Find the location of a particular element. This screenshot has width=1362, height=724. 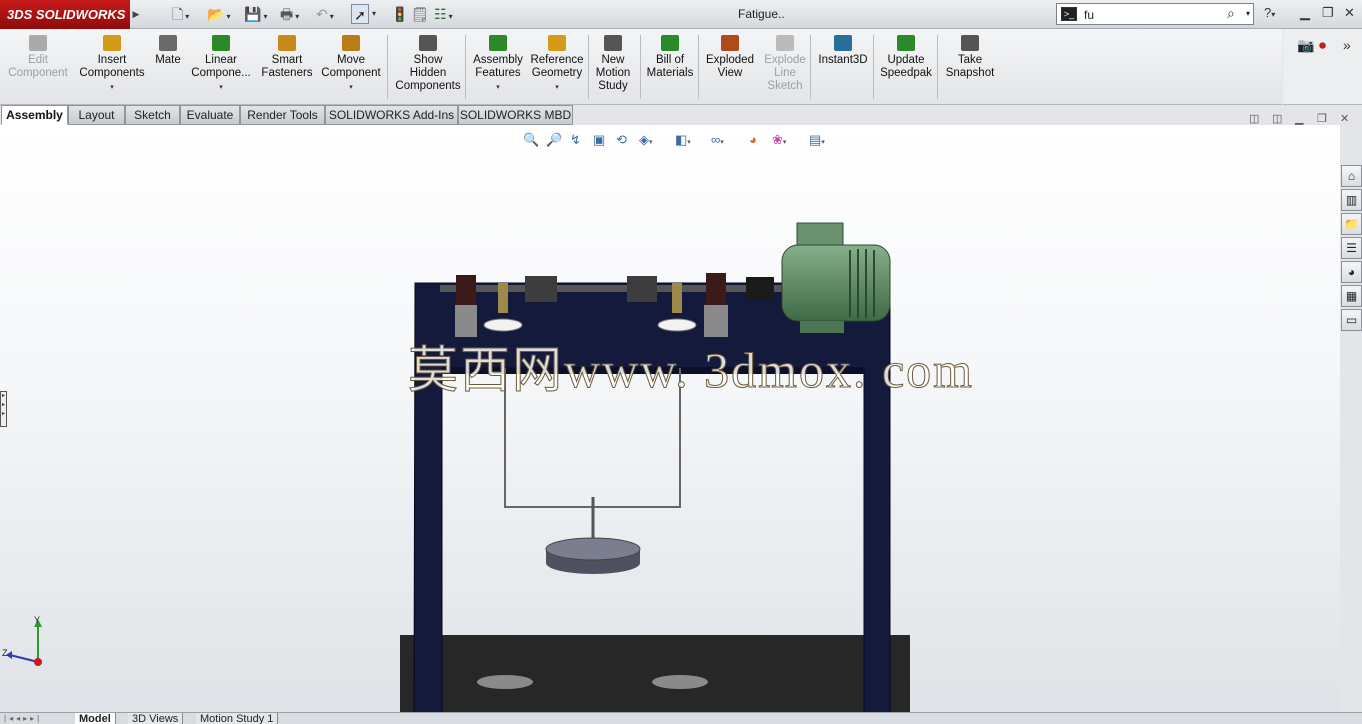

drive-shaft is located at coordinates (612, 288).